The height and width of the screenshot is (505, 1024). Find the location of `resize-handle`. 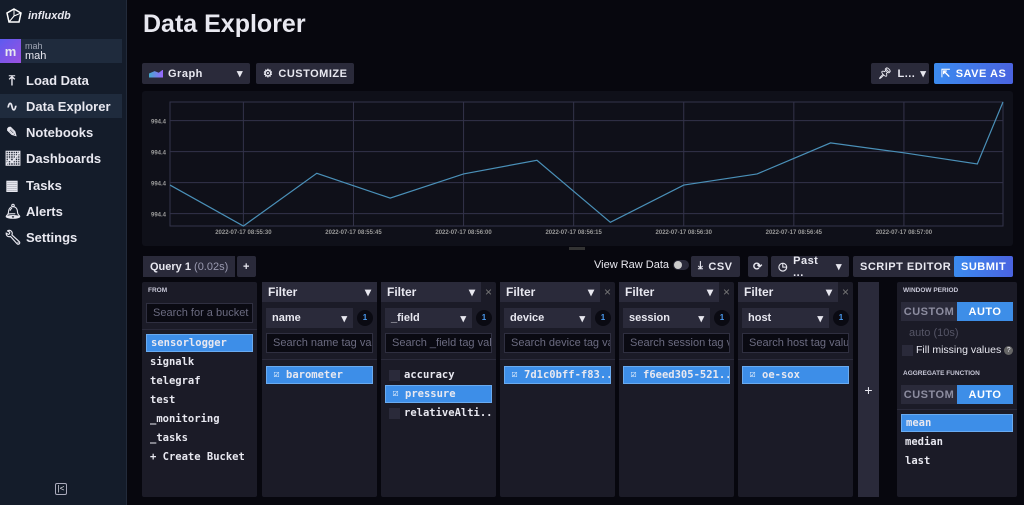

resize-handle is located at coordinates (577, 248).